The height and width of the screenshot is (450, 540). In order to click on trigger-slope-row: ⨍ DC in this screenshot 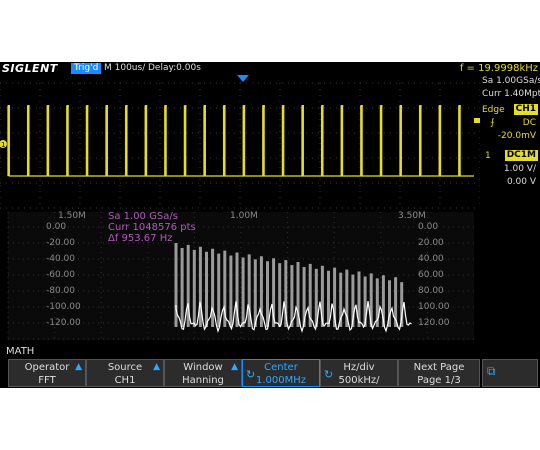, I will do `click(510, 123)`.